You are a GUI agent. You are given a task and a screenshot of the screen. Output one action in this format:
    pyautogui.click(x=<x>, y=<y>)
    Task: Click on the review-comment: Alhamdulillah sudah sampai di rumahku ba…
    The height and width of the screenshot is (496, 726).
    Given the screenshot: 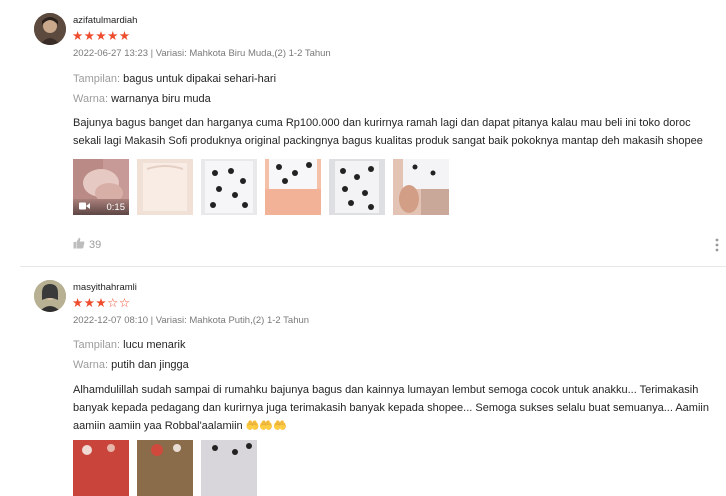 What is the action you would take?
    pyautogui.click(x=391, y=408)
    